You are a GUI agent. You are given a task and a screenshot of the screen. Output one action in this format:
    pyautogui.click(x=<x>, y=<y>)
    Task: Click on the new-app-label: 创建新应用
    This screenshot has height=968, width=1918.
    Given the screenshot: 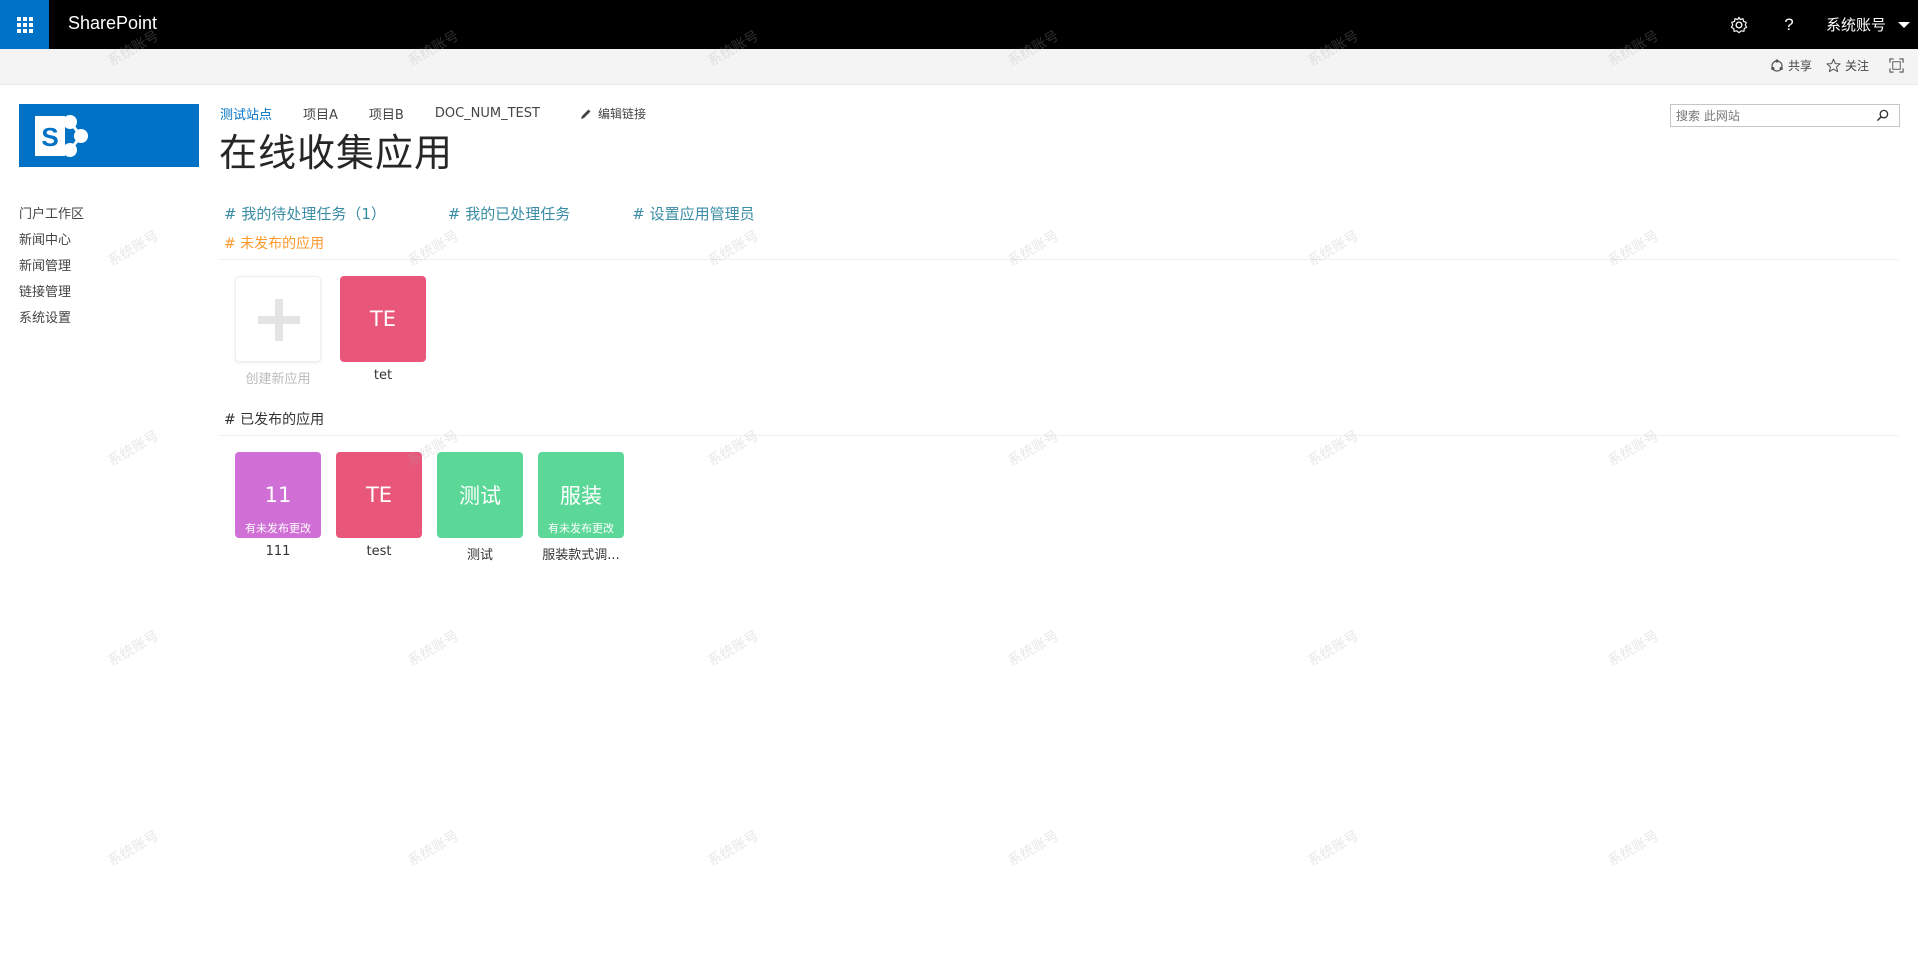 What is the action you would take?
    pyautogui.click(x=278, y=379)
    